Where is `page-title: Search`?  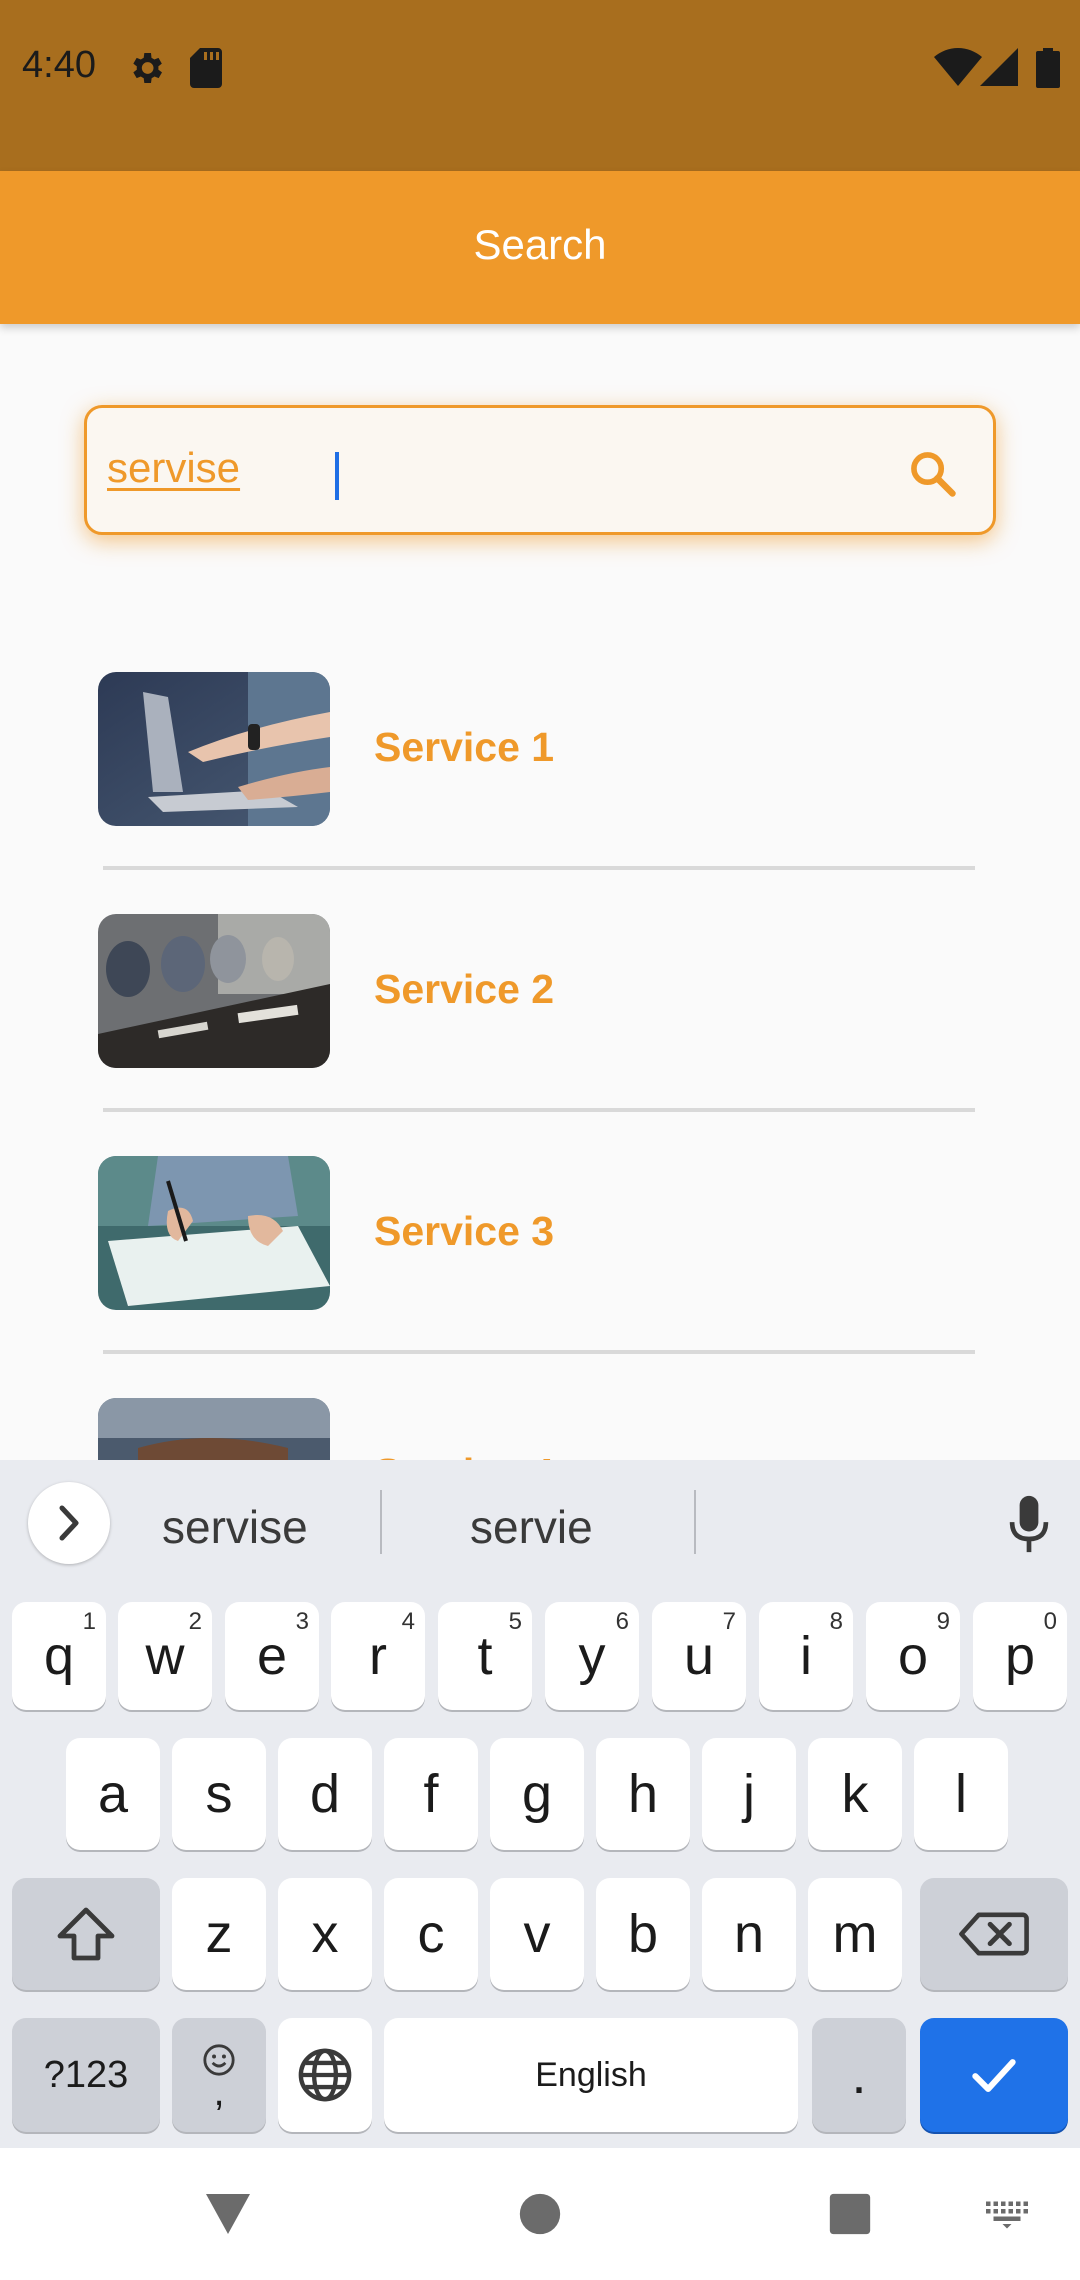
page-title: Search is located at coordinates (540, 244).